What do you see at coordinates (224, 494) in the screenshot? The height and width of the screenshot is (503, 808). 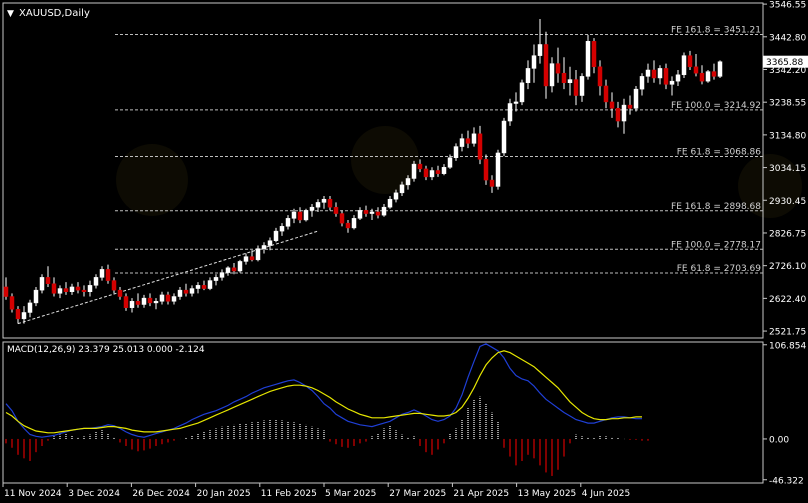 I see `x-tick-label: 20 Jan 2025` at bounding box center [224, 494].